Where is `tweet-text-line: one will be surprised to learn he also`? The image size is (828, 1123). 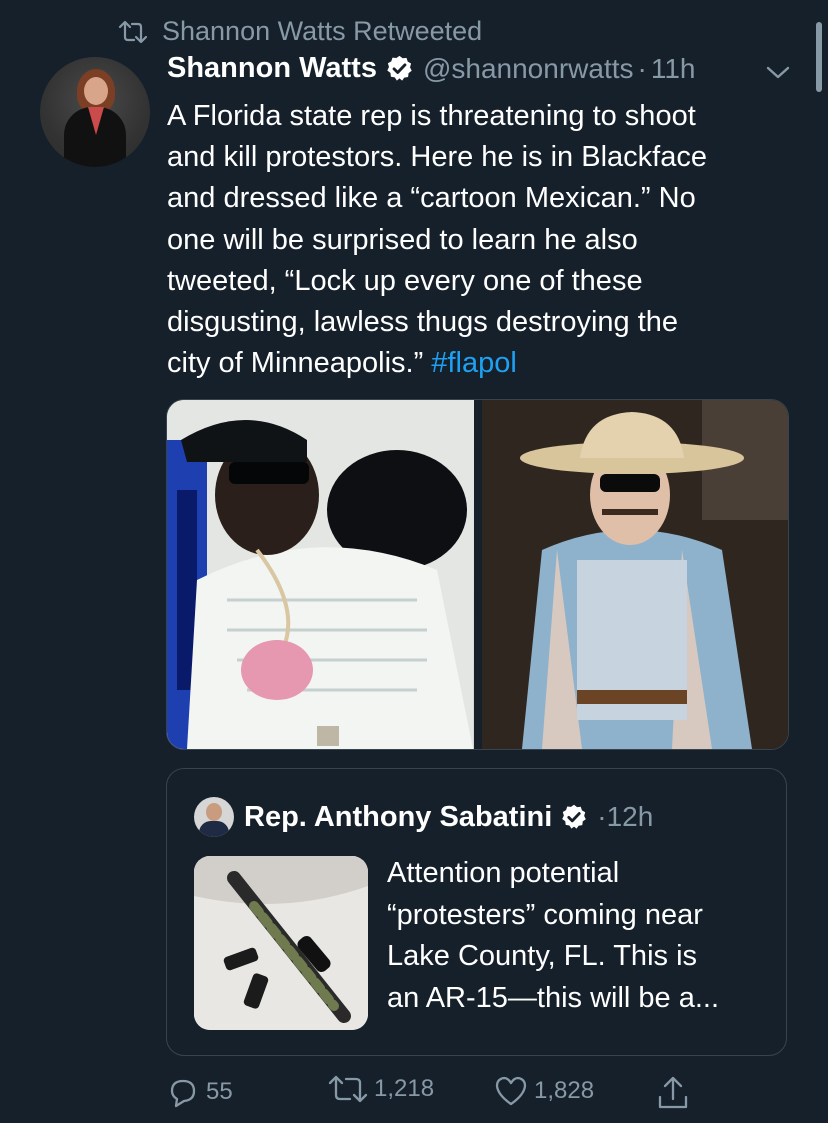 tweet-text-line: one will be surprised to learn he also is located at coordinates (402, 239).